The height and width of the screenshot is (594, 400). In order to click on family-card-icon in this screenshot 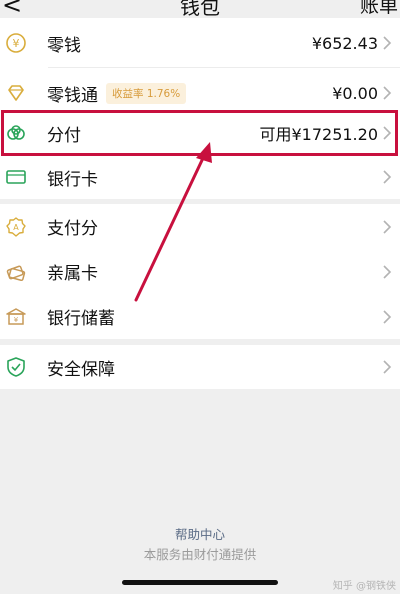, I will do `click(16, 272)`.